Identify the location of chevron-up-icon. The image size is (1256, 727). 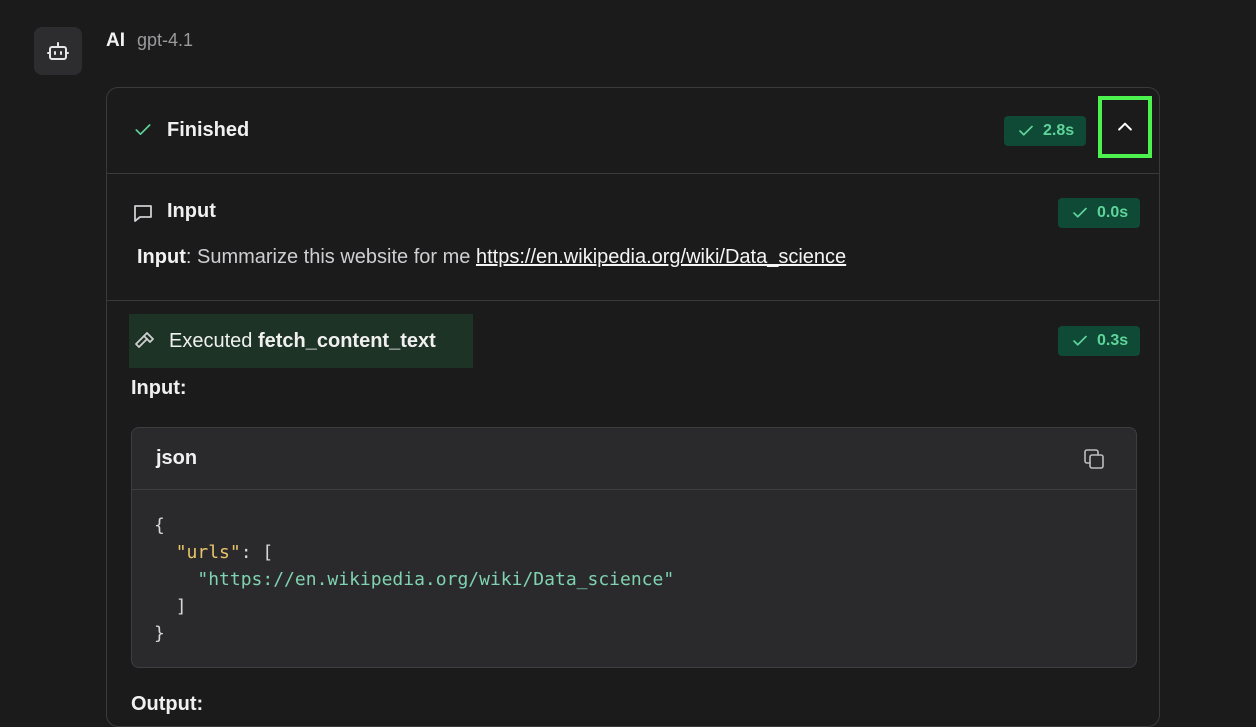
(1125, 126).